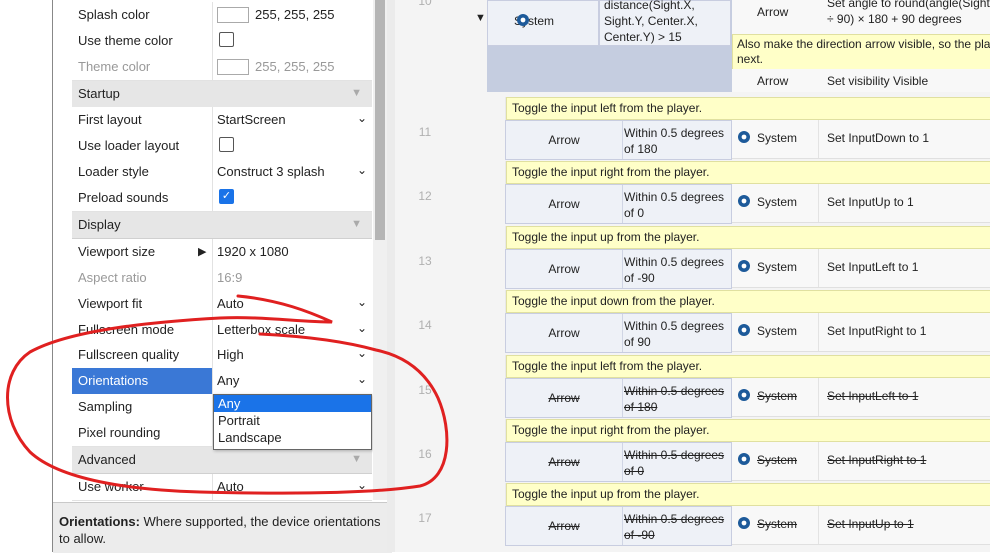 The height and width of the screenshot is (553, 990). What do you see at coordinates (878, 81) in the screenshot?
I see `action-text: Set visibility Visible` at bounding box center [878, 81].